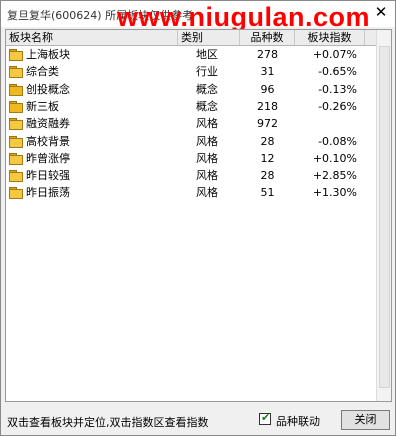  What do you see at coordinates (191, 123) in the screenshot?
I see `table-row: 融资融券 风格 972` at bounding box center [191, 123].